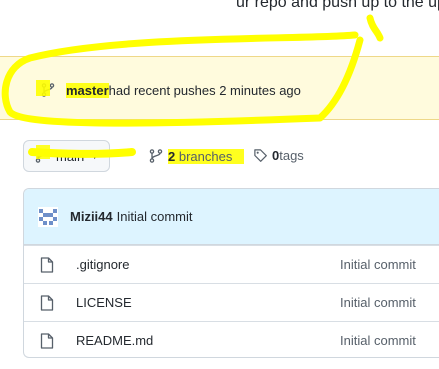  I want to click on commit-author: Mizii44, so click(91, 216).